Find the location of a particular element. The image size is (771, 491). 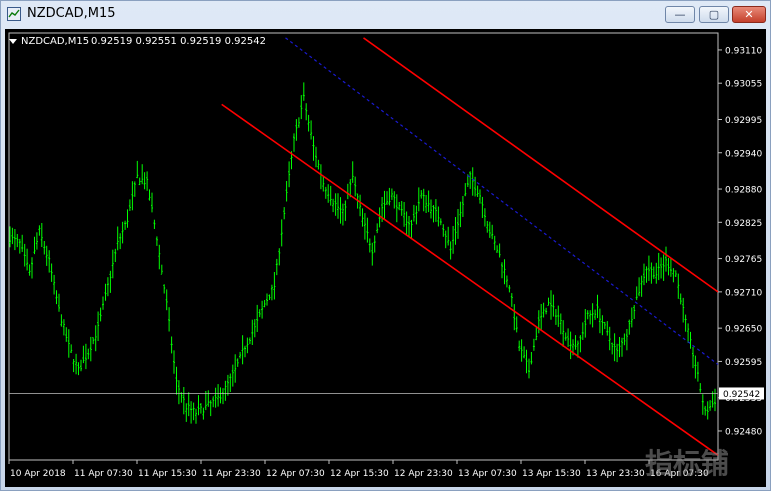

symbol-label: NZDCAD,M15 is located at coordinates (55, 41).